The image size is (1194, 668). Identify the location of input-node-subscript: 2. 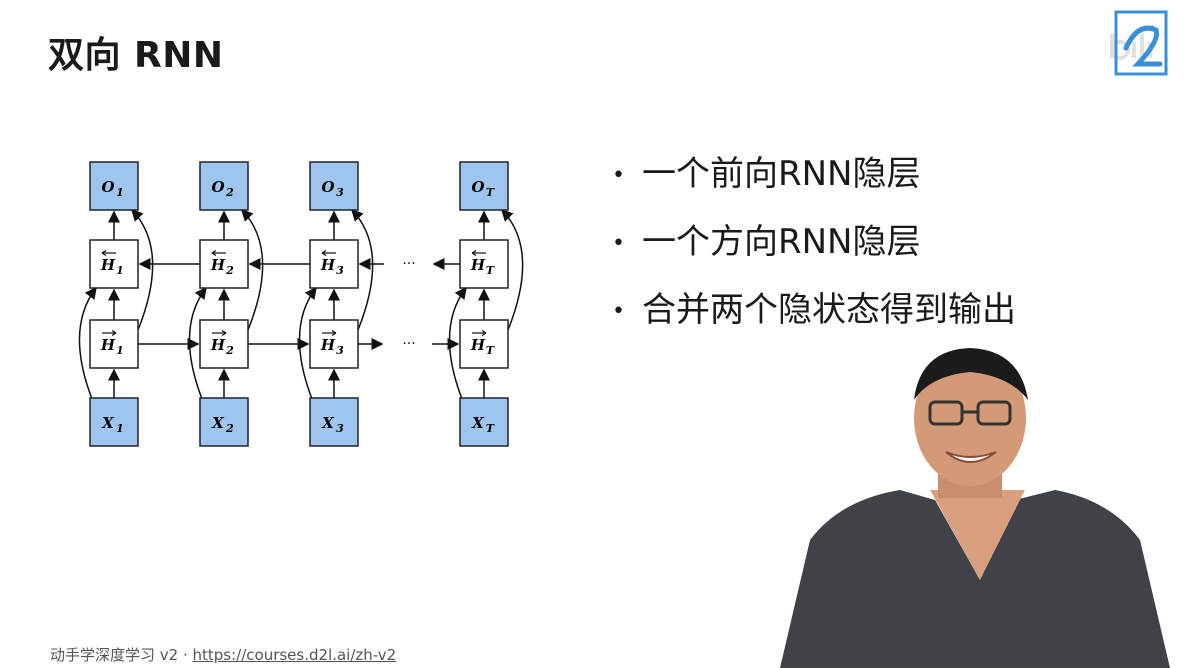
(229, 428).